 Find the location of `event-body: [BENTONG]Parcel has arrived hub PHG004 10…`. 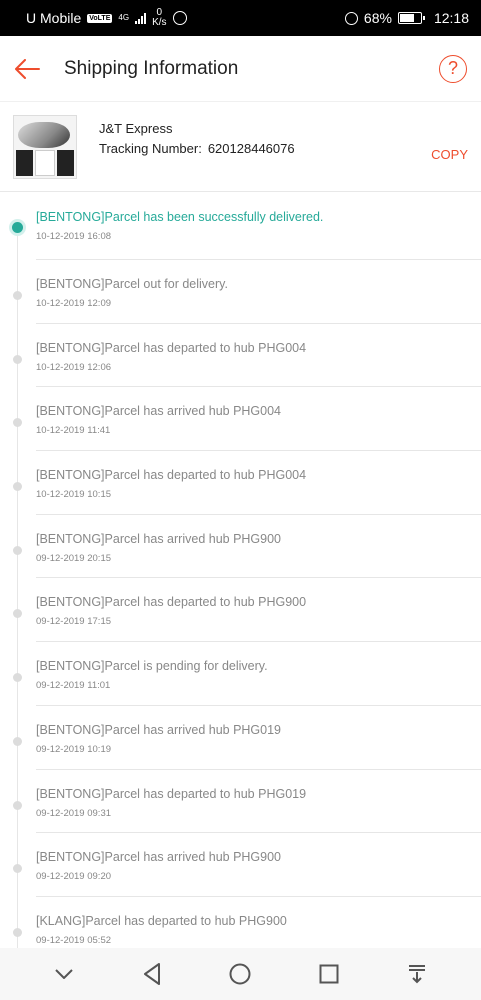

event-body: [BENTONG]Parcel has arrived hub PHG004 10… is located at coordinates (258, 419).